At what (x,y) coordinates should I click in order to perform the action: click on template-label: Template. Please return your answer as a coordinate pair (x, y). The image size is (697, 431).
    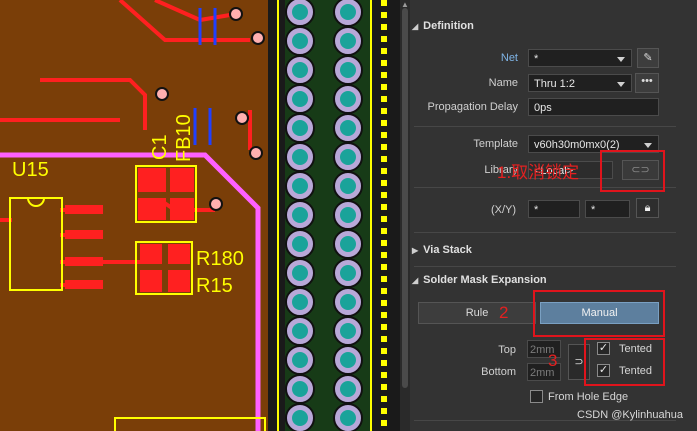
    Looking at the image, I should click on (495, 144).